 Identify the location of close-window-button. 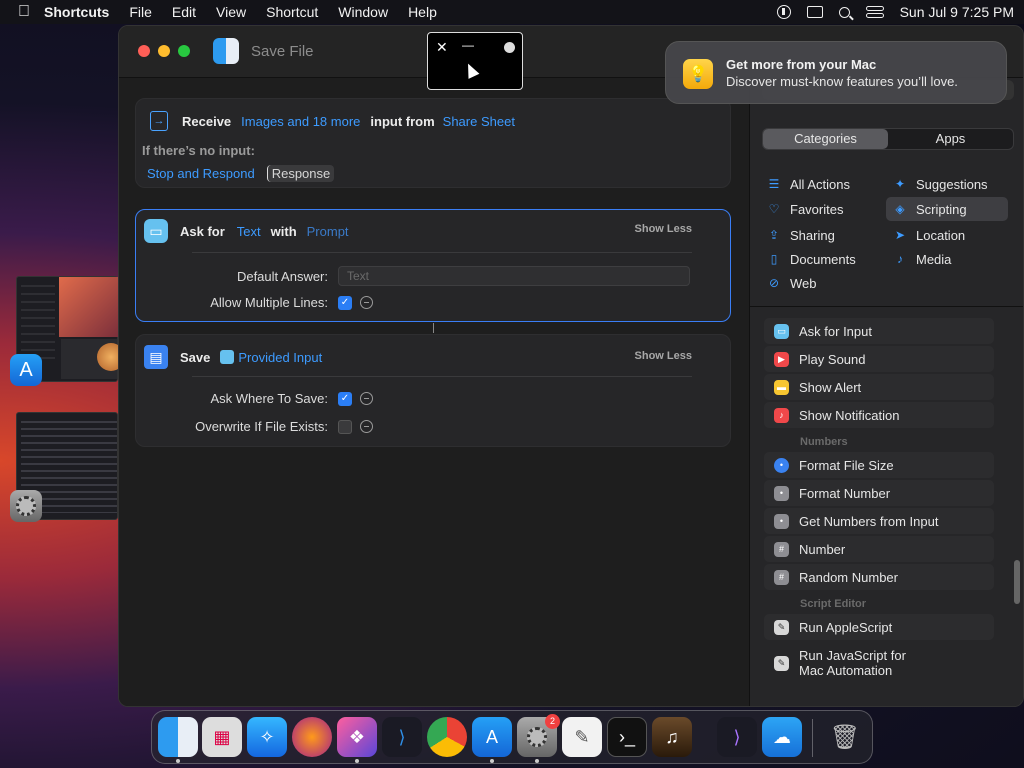
(144, 51).